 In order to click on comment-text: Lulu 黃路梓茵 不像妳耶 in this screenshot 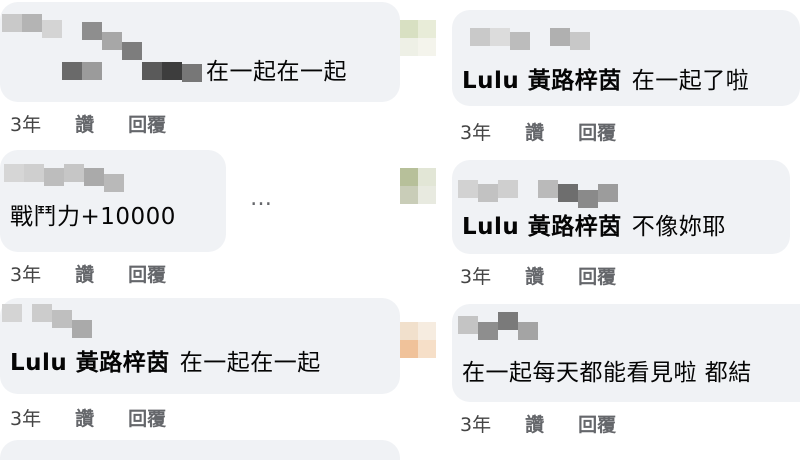, I will do `click(594, 227)`.